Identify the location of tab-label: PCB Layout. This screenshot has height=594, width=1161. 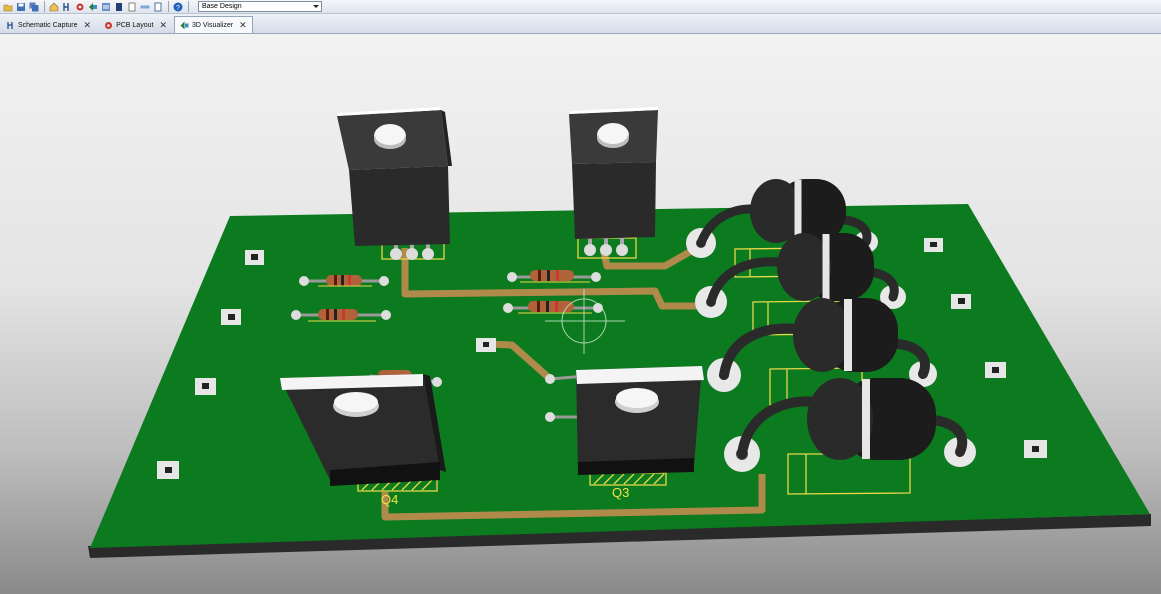
(135, 25).